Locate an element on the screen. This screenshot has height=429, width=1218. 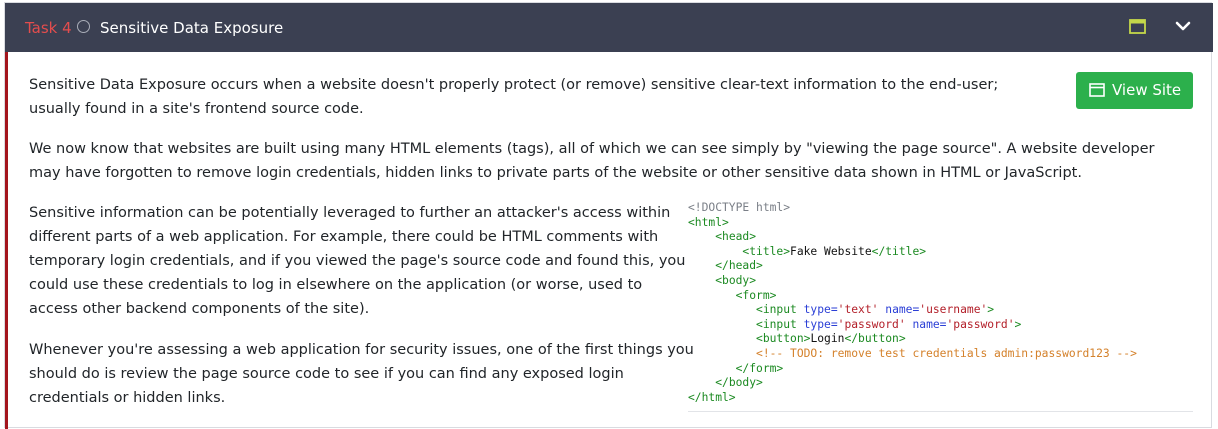
view-site-label: View Site is located at coordinates (1147, 90).